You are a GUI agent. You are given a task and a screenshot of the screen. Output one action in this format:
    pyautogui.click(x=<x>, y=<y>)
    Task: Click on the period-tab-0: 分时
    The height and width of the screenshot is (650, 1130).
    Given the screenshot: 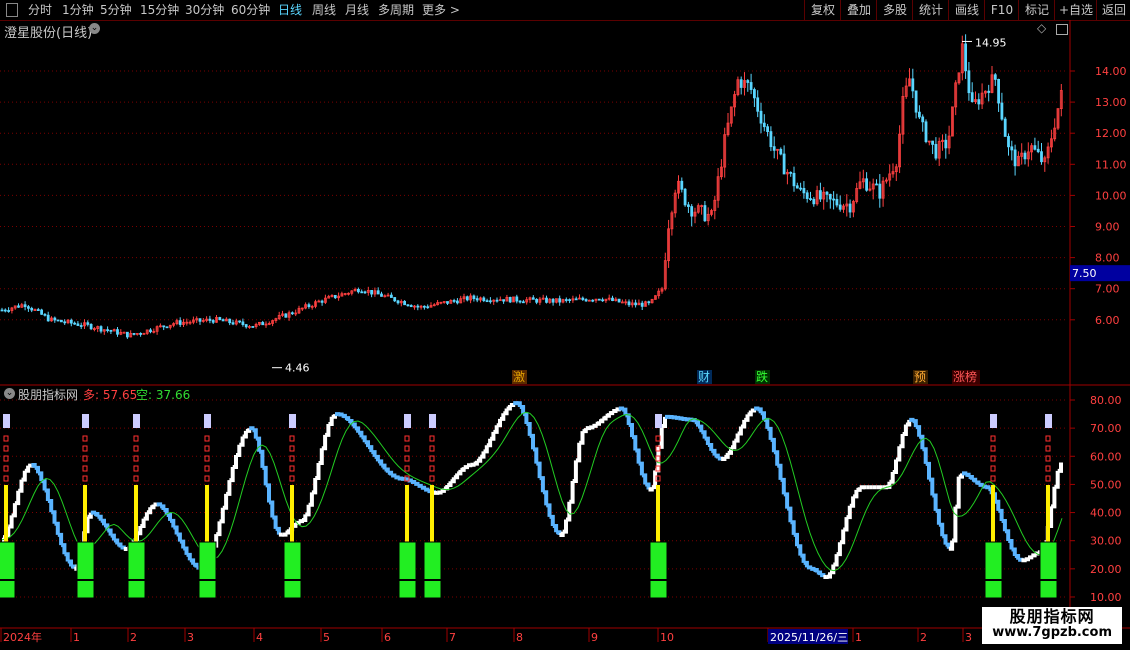 What is the action you would take?
    pyautogui.click(x=40, y=10)
    